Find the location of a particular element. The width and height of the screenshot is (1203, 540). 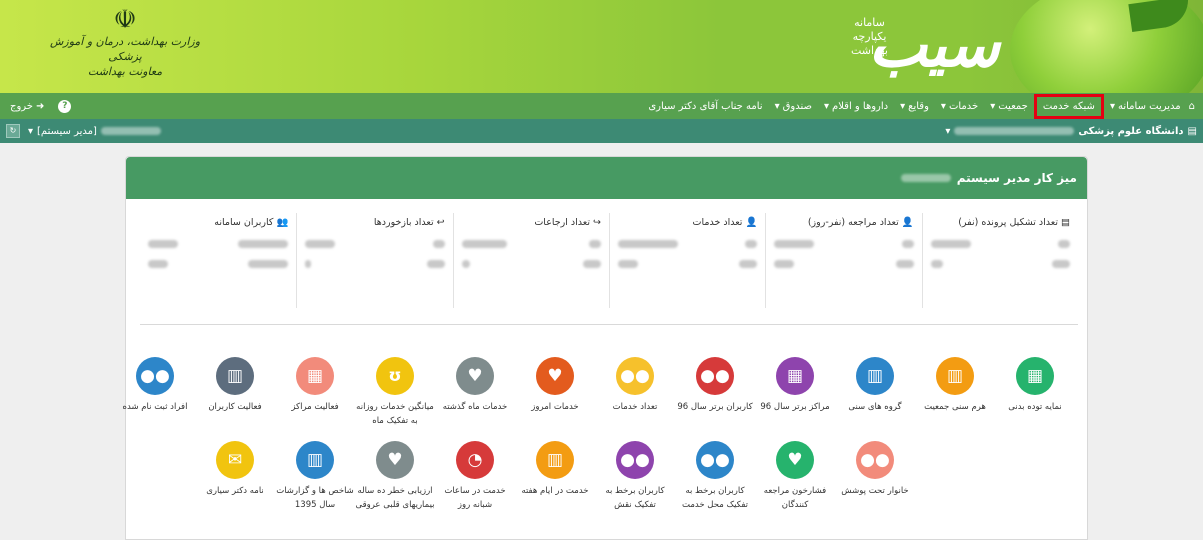

stat-feedbacks: ↩ تعداد بازخوردها is located at coordinates (374, 260).